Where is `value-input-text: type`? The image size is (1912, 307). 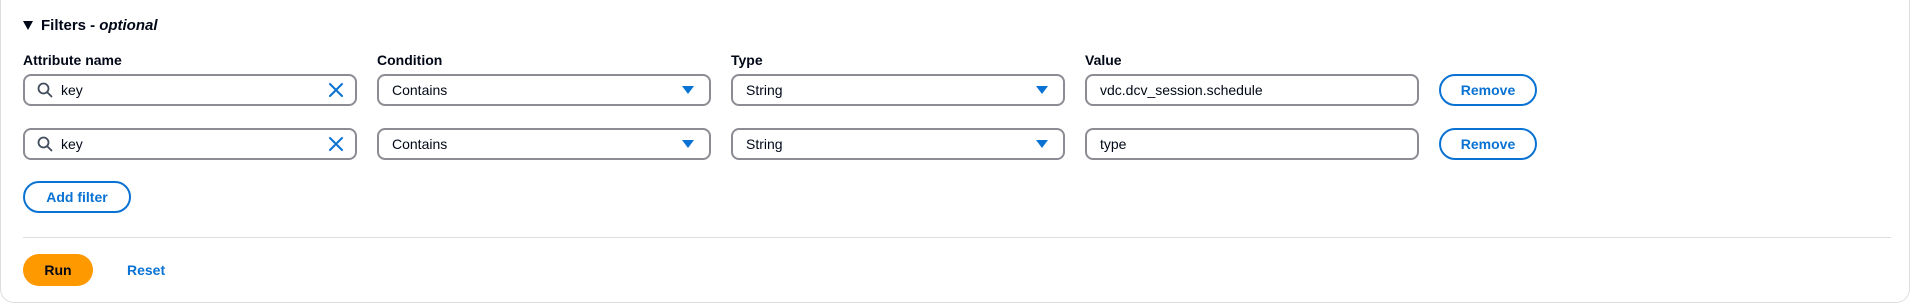 value-input-text: type is located at coordinates (1113, 144).